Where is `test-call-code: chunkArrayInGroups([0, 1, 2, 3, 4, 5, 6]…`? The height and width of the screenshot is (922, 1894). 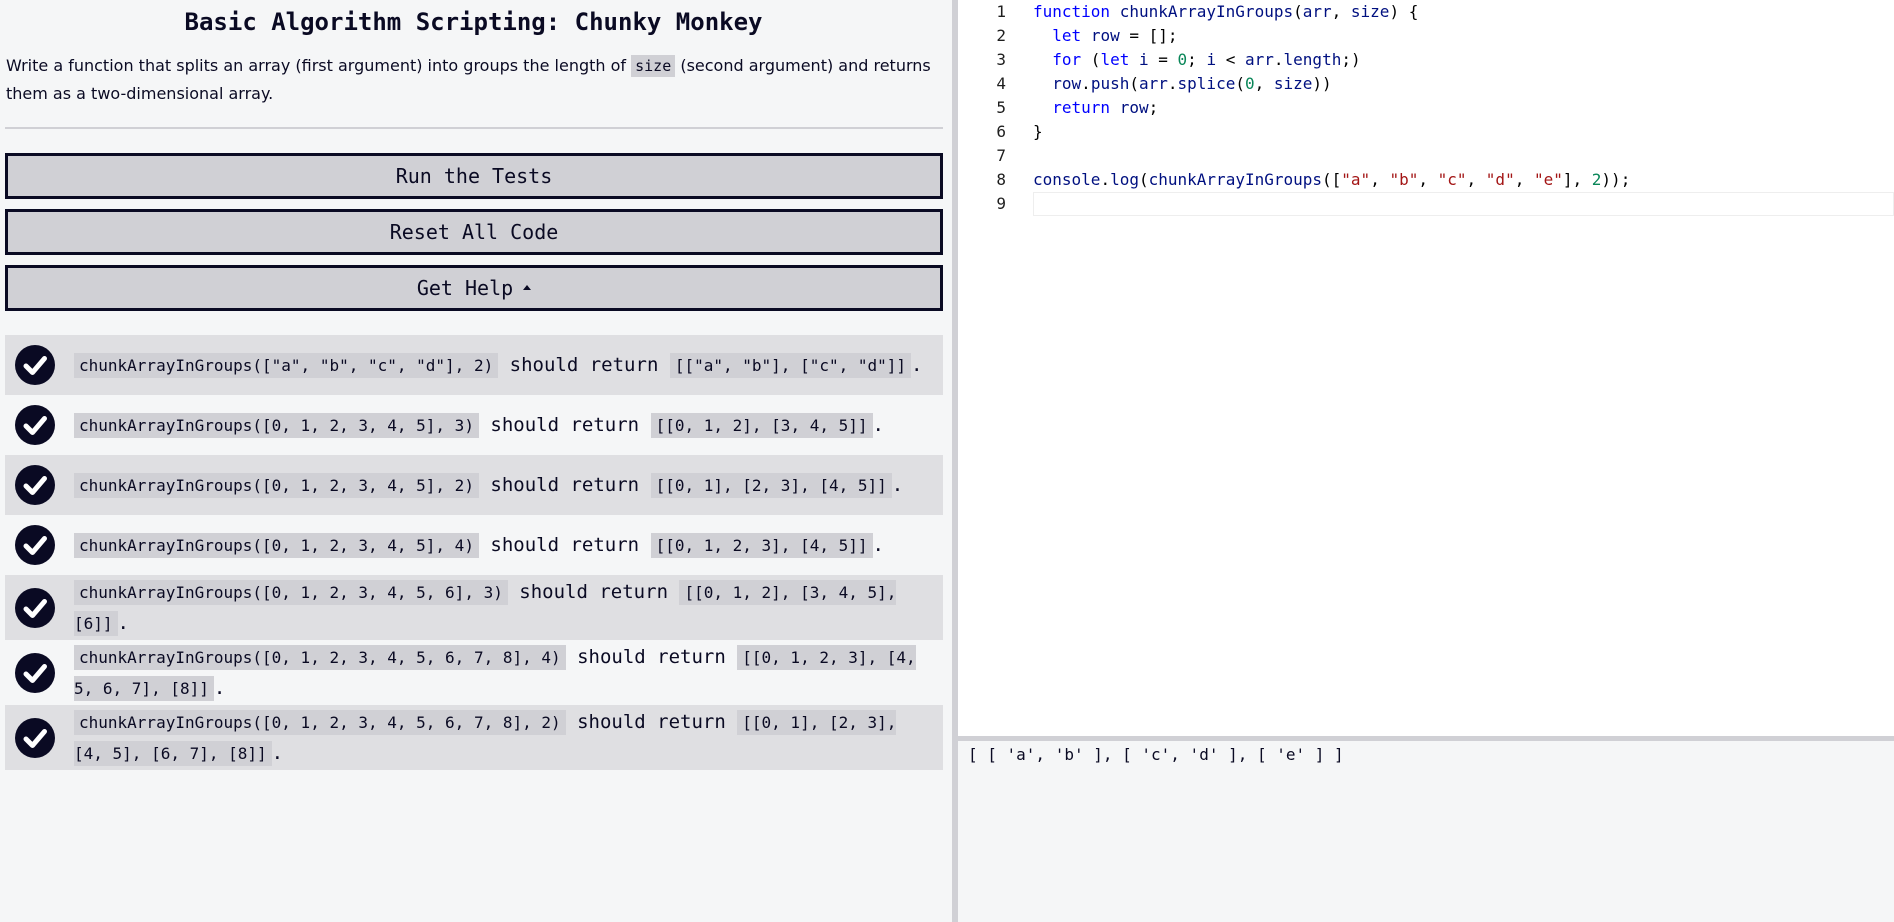 test-call-code: chunkArrayInGroups([0, 1, 2, 3, 4, 5, 6]… is located at coordinates (291, 592).